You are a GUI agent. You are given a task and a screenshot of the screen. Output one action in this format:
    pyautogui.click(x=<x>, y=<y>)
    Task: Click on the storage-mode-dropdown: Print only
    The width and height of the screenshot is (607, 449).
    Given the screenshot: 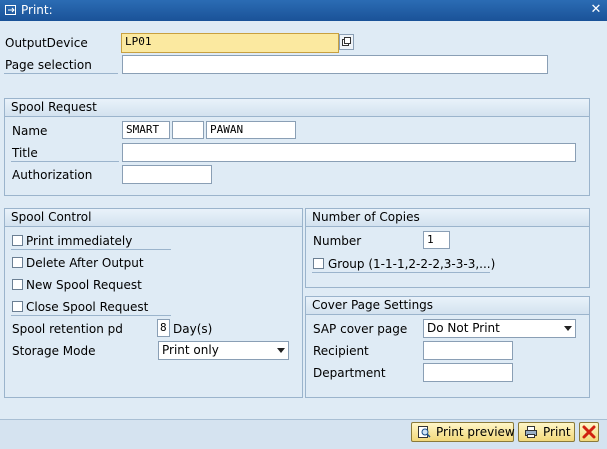 What is the action you would take?
    pyautogui.click(x=223, y=350)
    